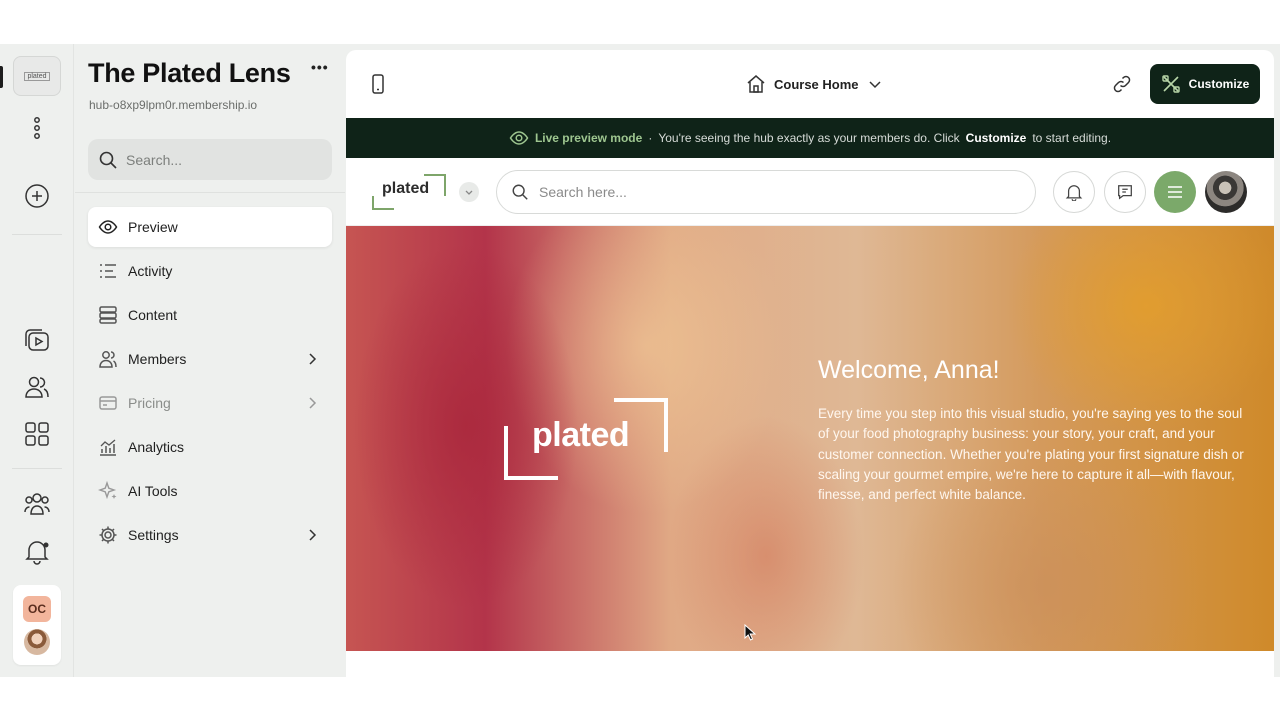 This screenshot has width=1280, height=720. I want to click on sidebar-item-label: Content, so click(153, 315).